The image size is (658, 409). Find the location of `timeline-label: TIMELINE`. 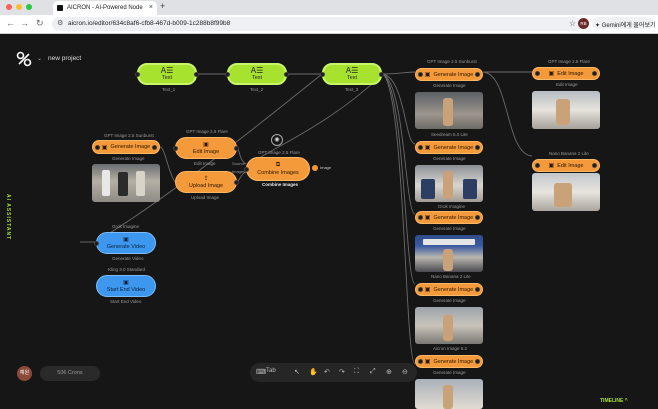

timeline-label: TIMELINE is located at coordinates (612, 401).